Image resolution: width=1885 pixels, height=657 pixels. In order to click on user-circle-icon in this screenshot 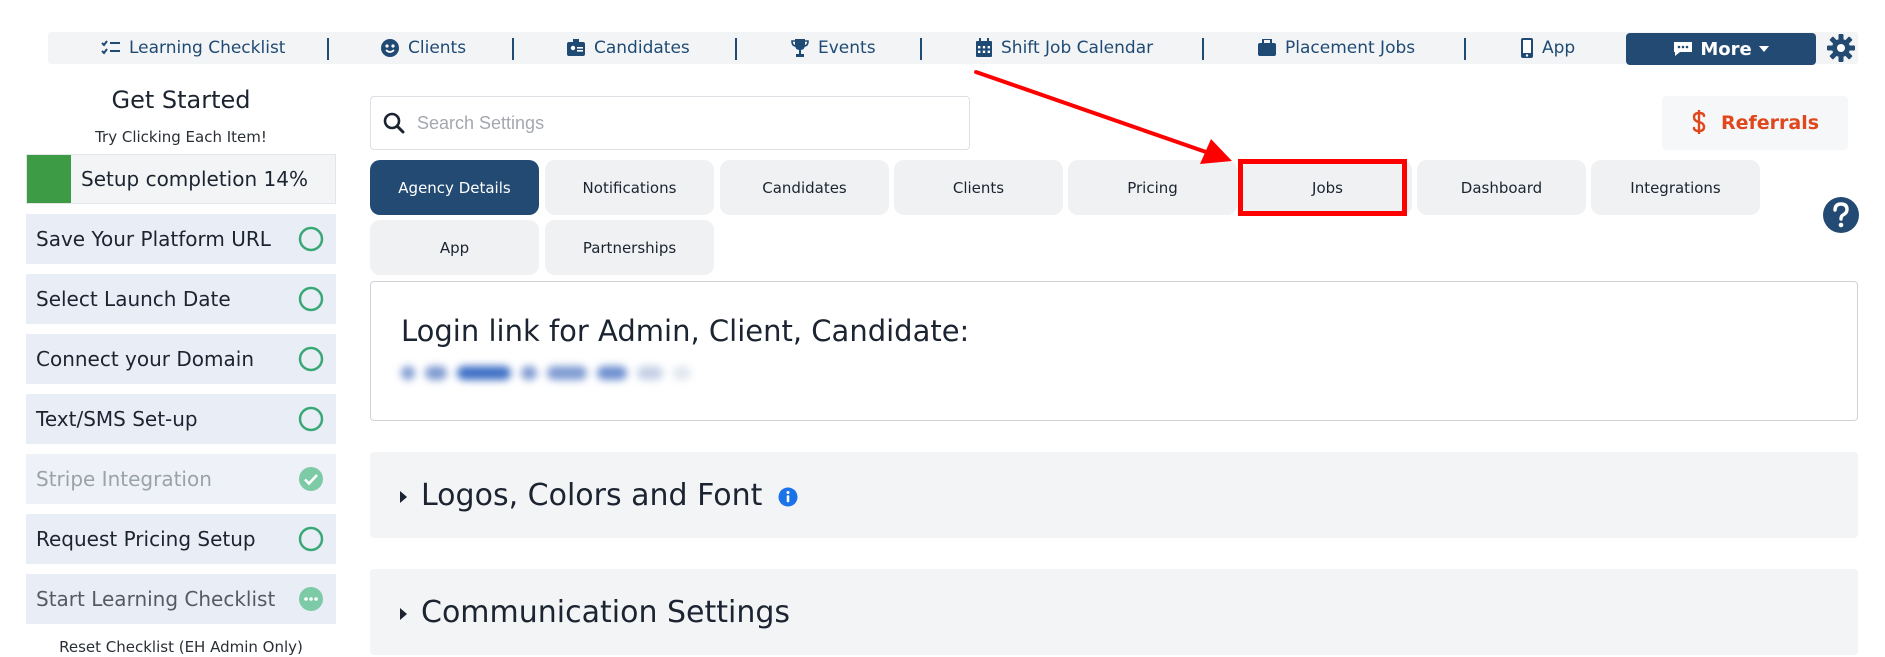, I will do `click(390, 48)`.